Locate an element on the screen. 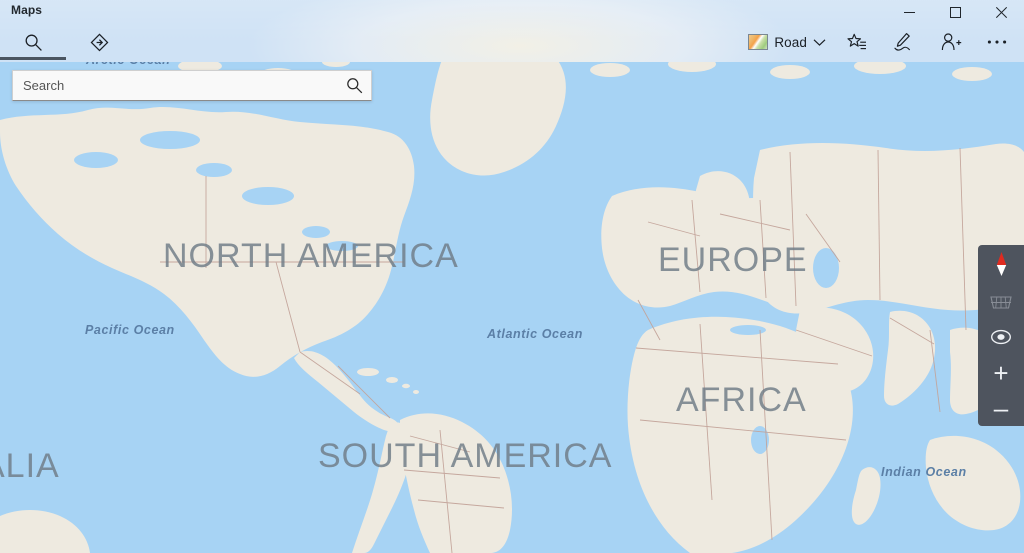 This screenshot has width=1024, height=553. chevron-down-icon is located at coordinates (819, 42).